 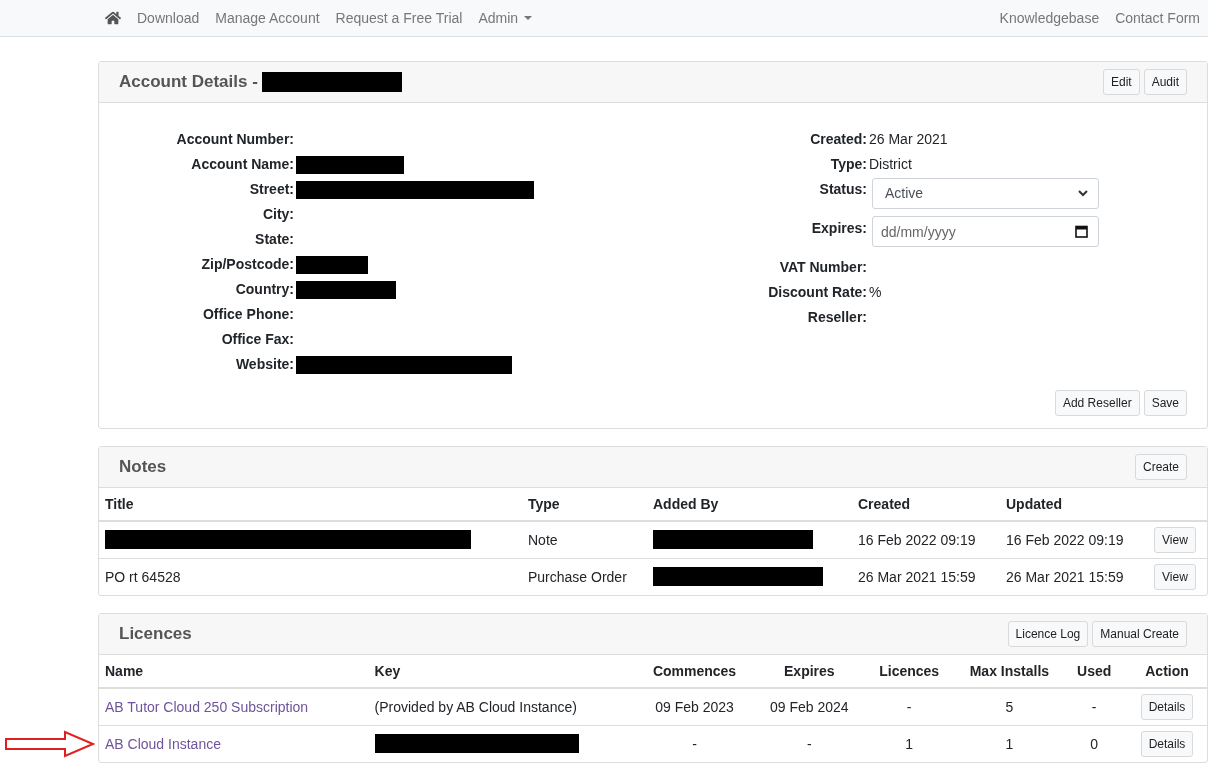 I want to click on column-header: Added By, so click(x=749, y=504).